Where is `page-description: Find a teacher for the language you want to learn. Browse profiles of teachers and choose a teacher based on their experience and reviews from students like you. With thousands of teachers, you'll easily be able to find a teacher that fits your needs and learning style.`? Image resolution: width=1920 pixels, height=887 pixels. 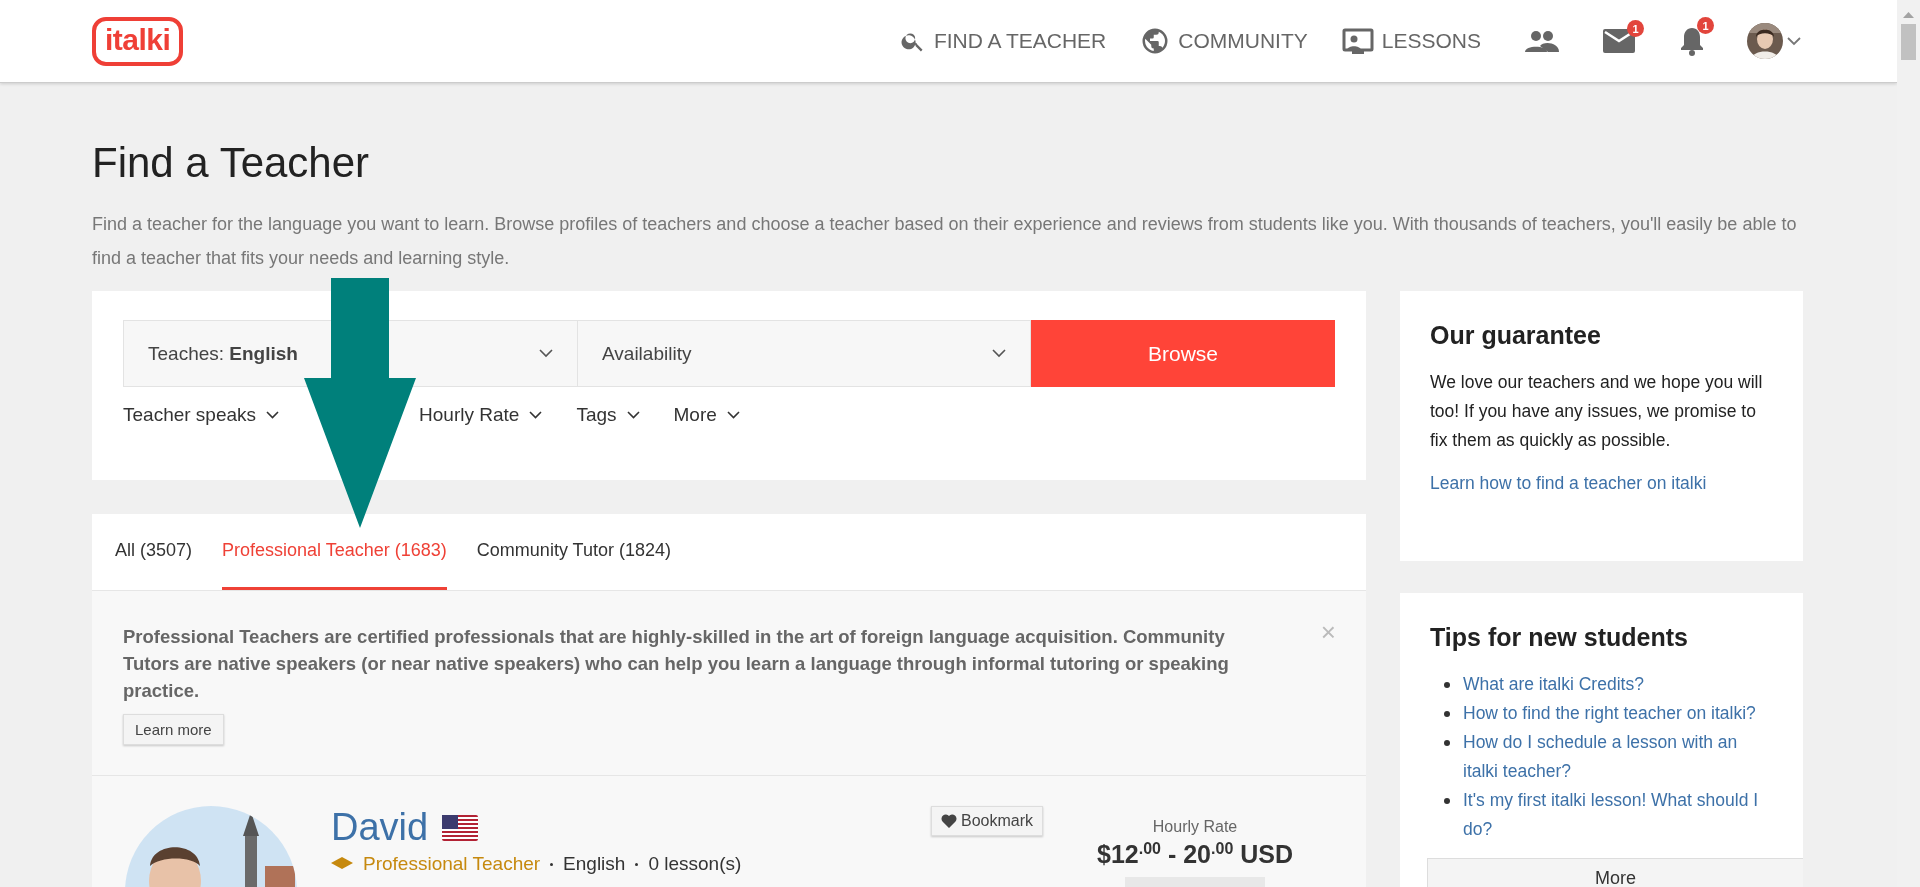
page-description: Find a teacher for the language you want to learn. Browse profiles of teachers and choose a teacher based on their experience and reviews from students like you. With thousands of teachers, you'll easily be able to find a teacher that fits your needs and learning style. is located at coordinates (945, 241).